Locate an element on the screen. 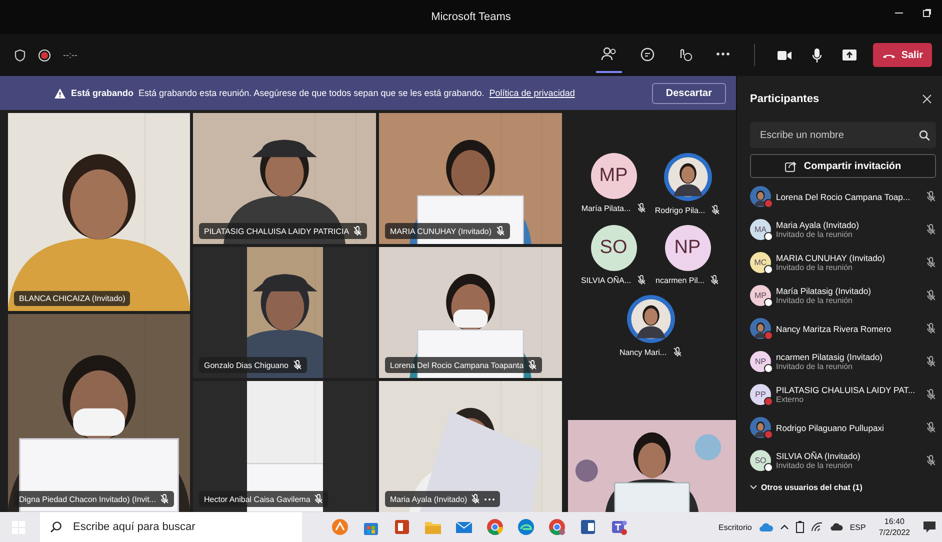 This screenshot has width=942, height=542. teams-icon is located at coordinates (619, 527).